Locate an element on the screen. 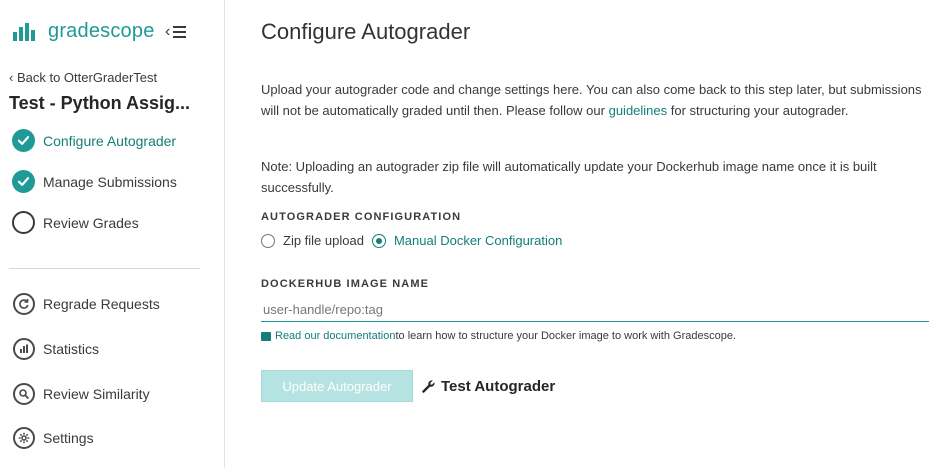 The image size is (948, 468). radio-zip-upload: Zip file upload is located at coordinates (312, 240).